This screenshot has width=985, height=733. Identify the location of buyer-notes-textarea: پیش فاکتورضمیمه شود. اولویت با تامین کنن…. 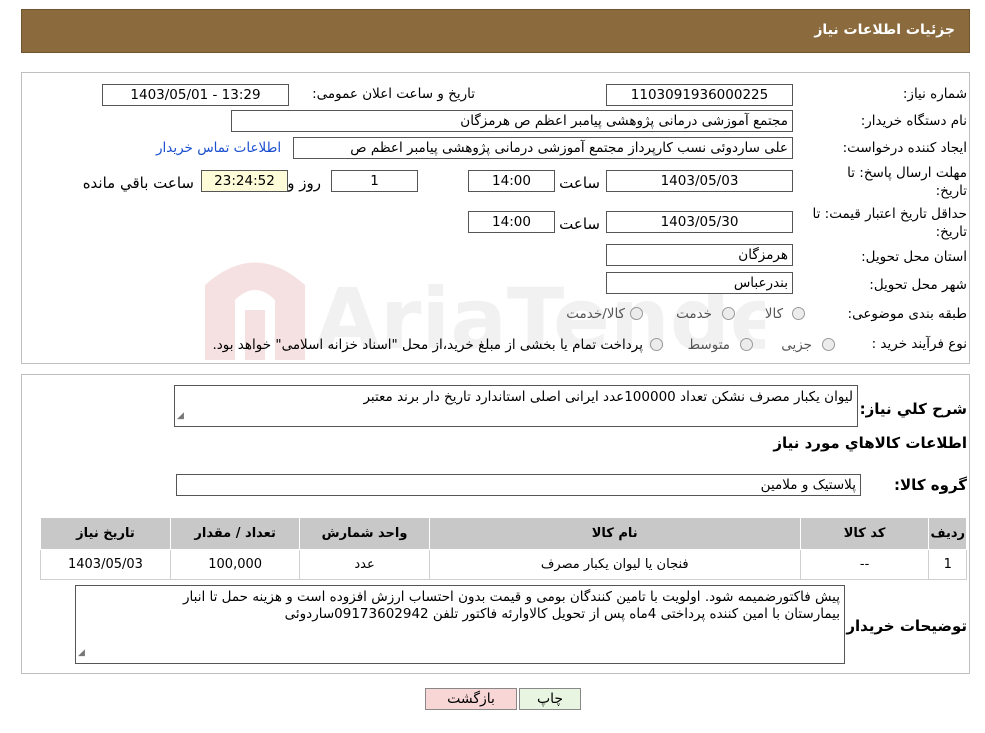
(460, 624).